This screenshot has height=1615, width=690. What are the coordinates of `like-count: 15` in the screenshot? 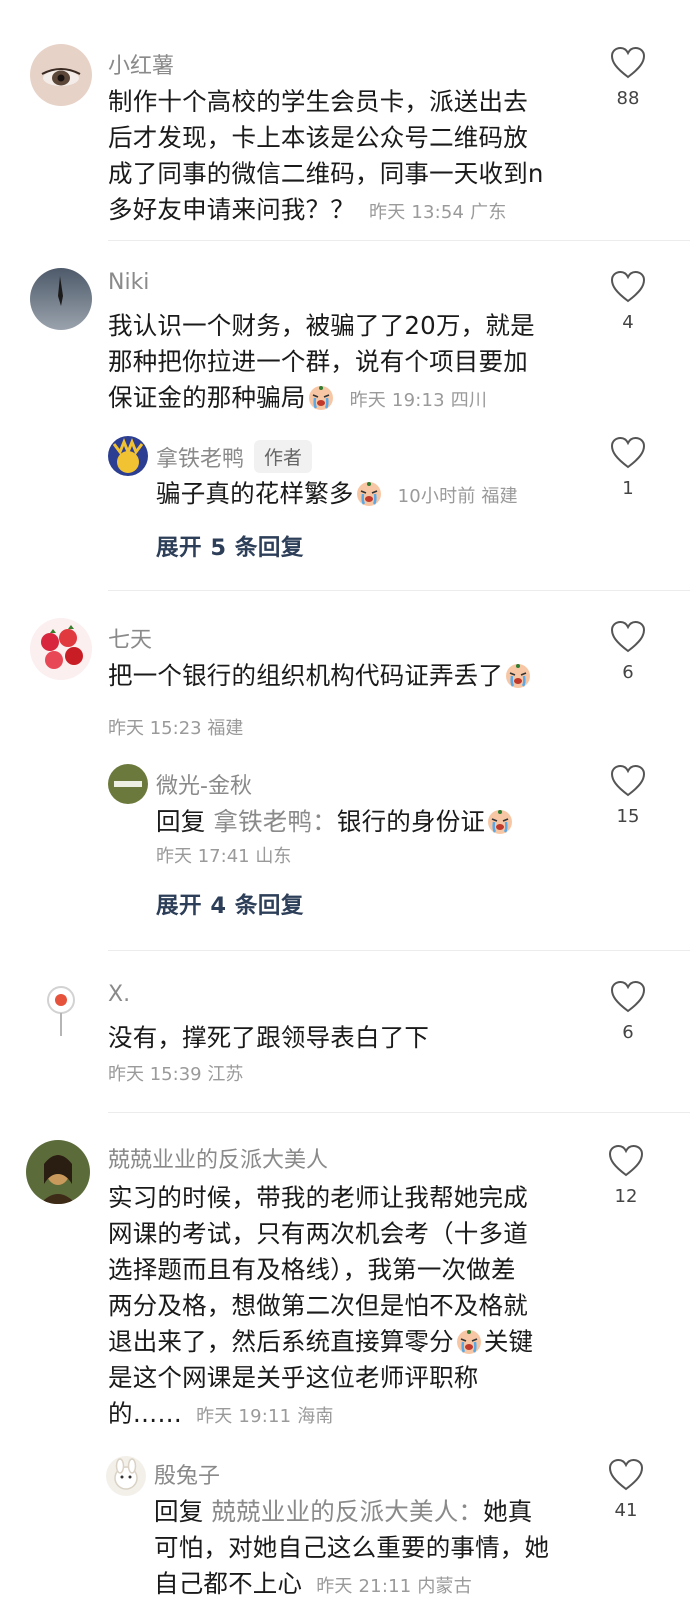 It's located at (628, 816).